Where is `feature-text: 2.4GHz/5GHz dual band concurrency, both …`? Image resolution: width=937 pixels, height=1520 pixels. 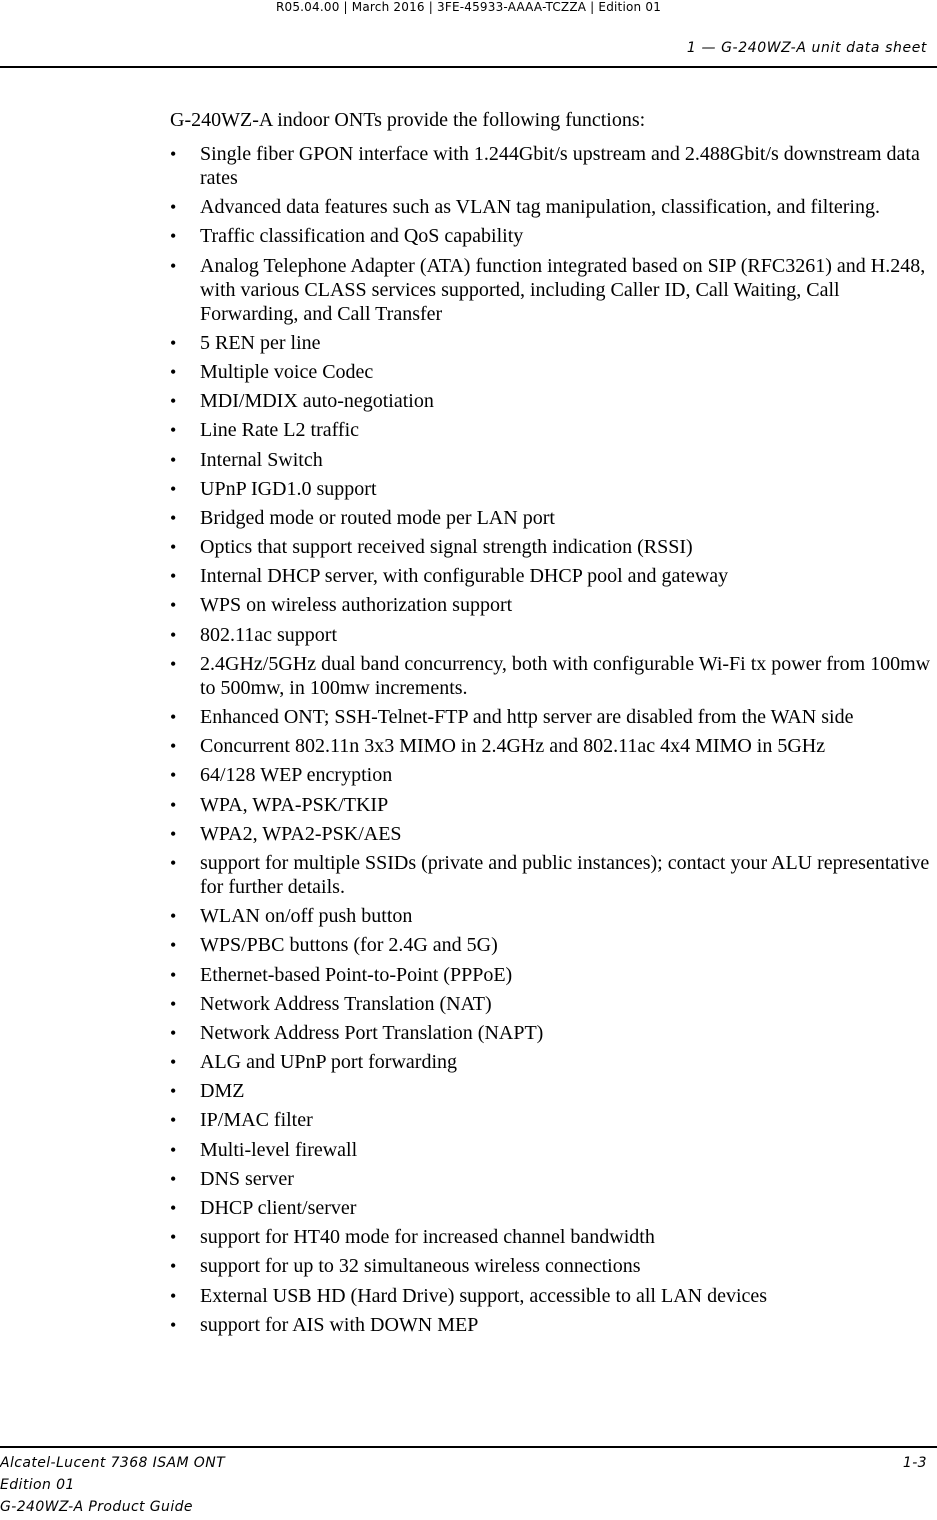
feature-text: 2.4GHz/5GHz dual band concurrency, both … is located at coordinates (565, 675).